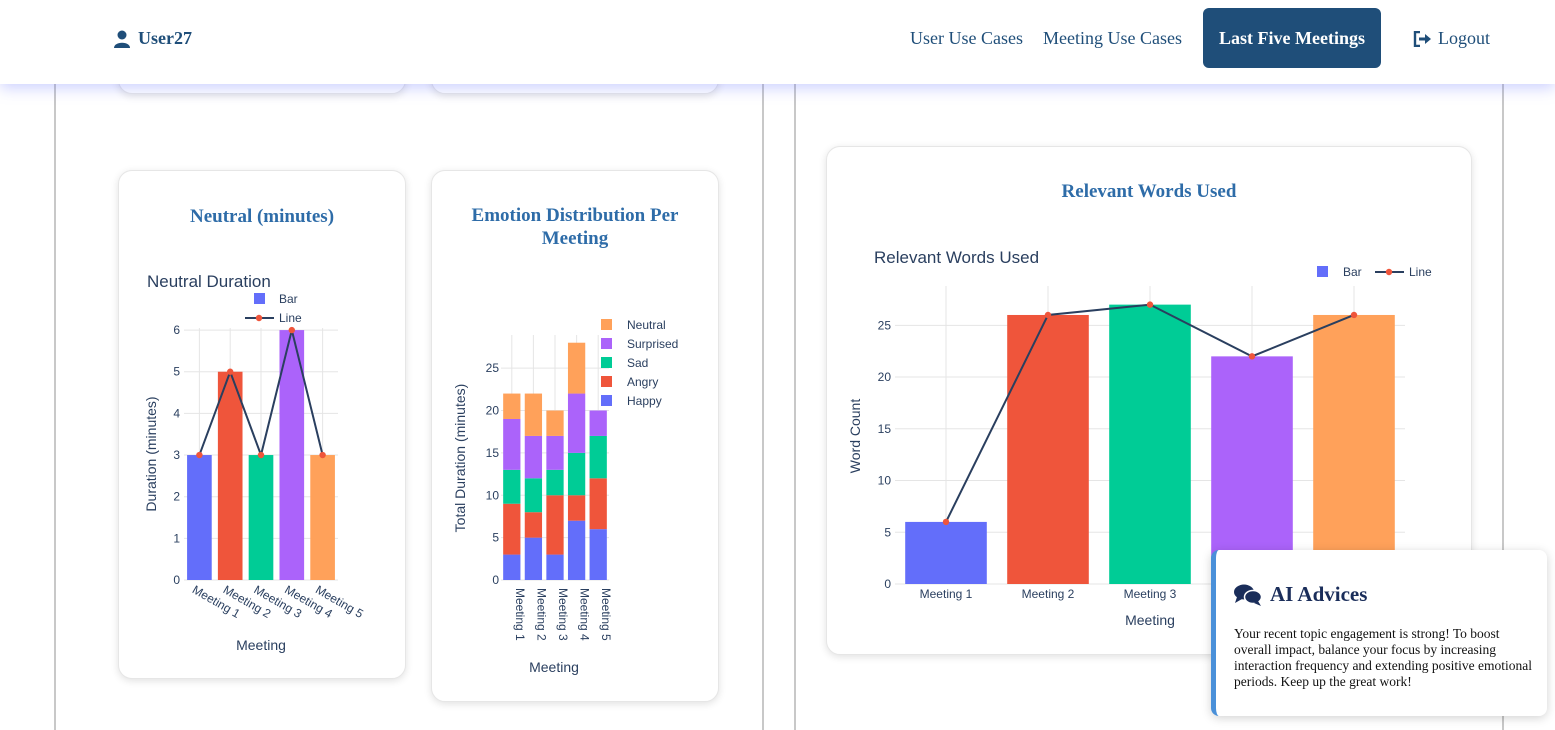  I want to click on x-tick-label: Meeting 5, so click(606, 614).